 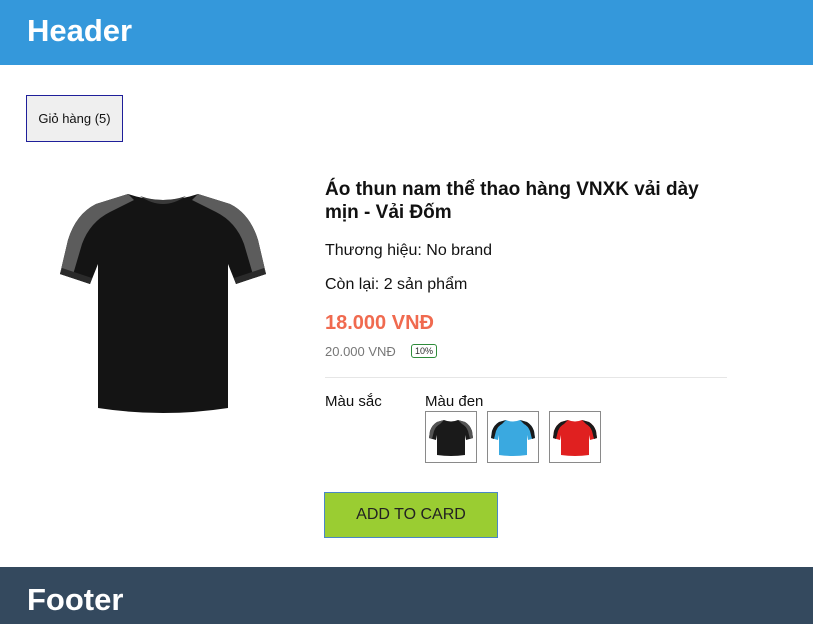 I want to click on blue-tshirt-icon, so click(x=513, y=438).